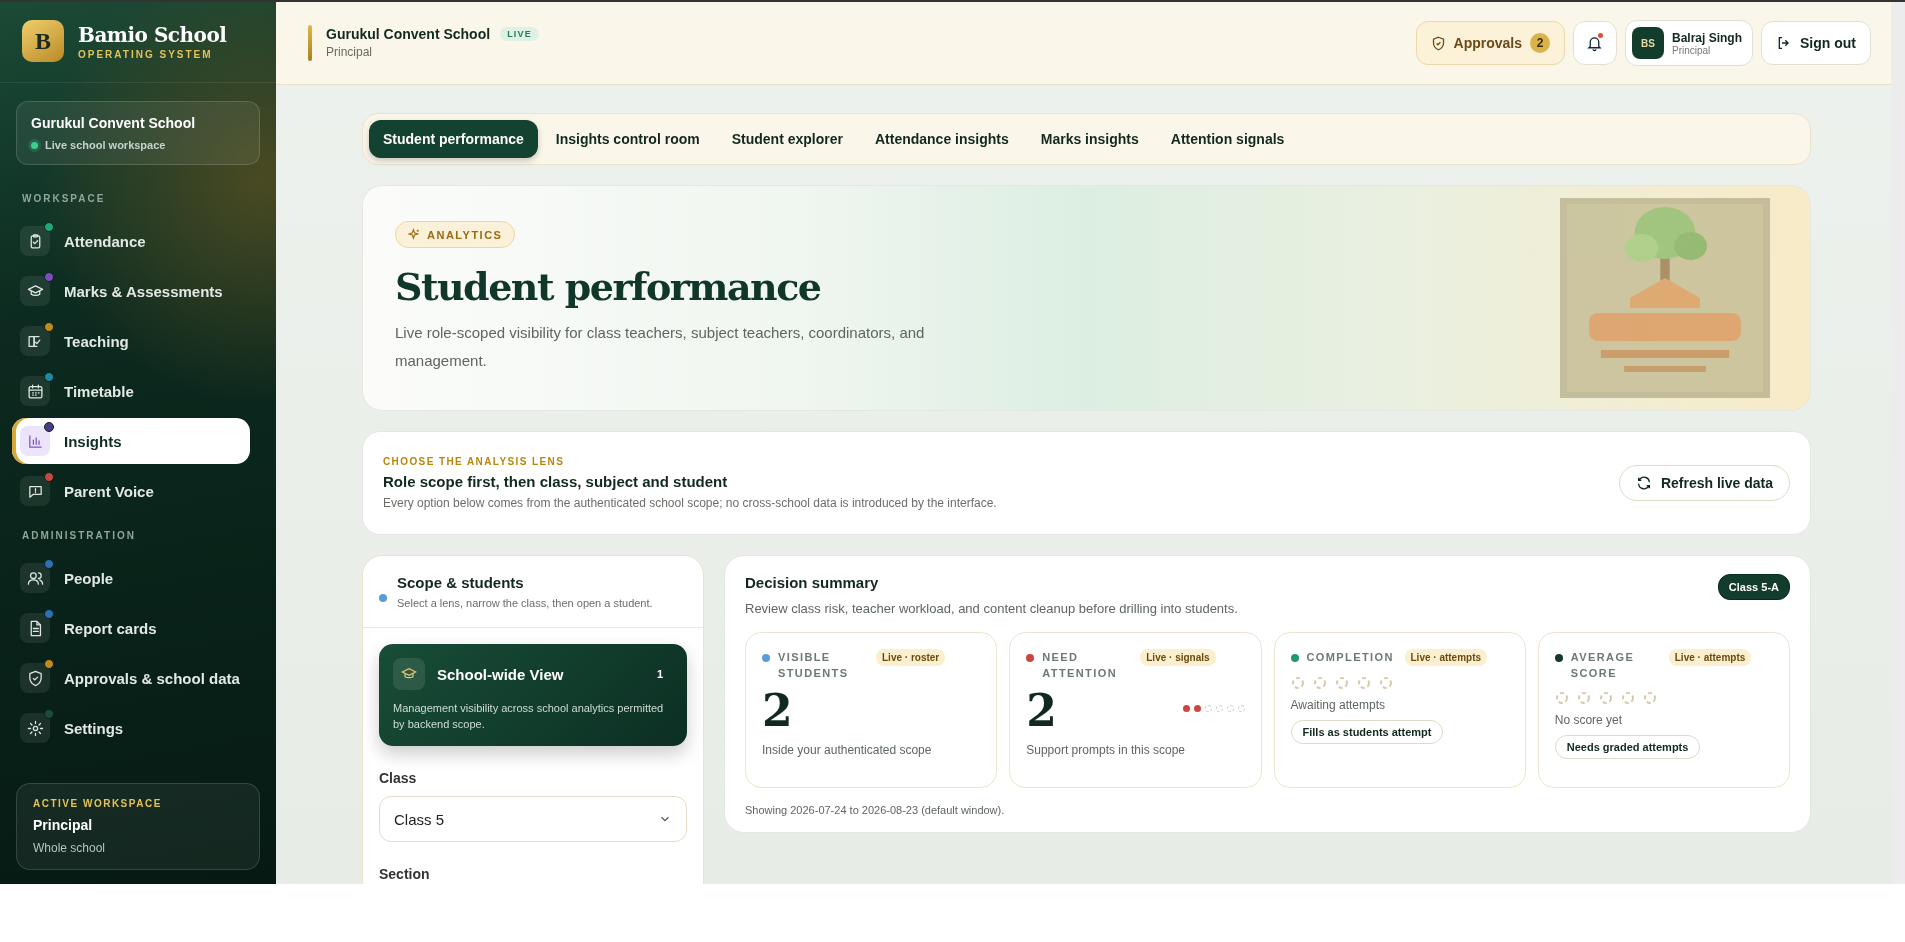 This screenshot has height=942, width=1905. I want to click on sidebar-item: Settings, so click(131, 728).